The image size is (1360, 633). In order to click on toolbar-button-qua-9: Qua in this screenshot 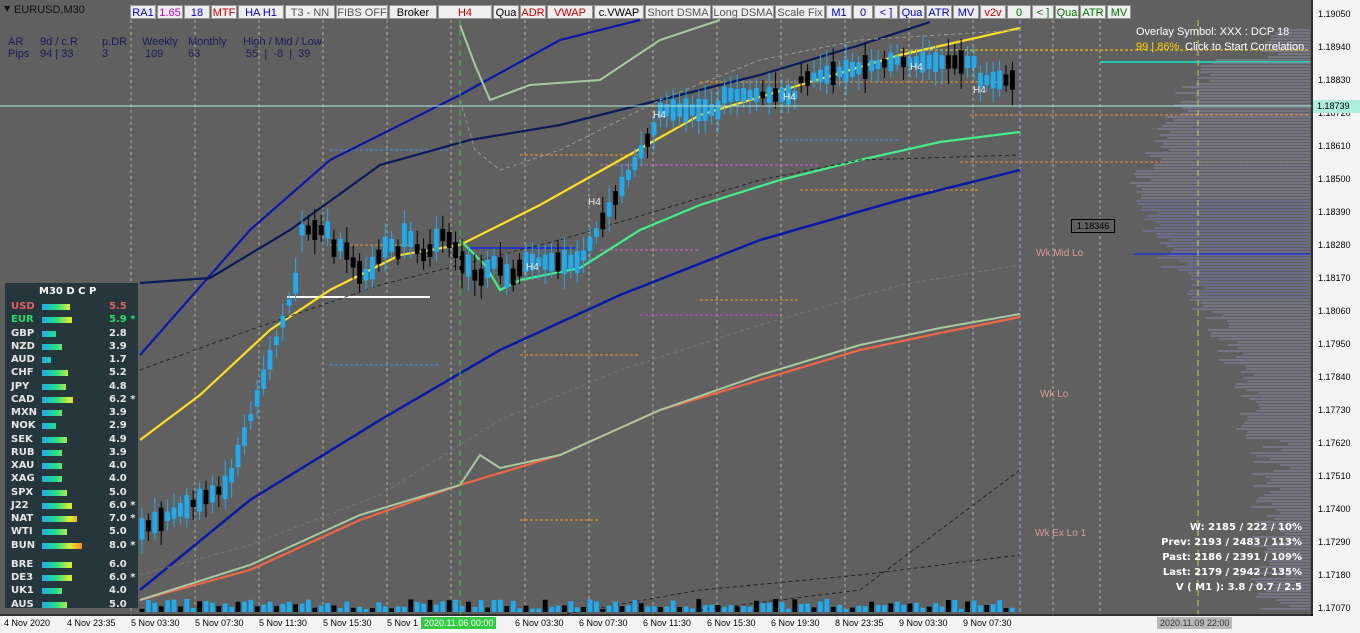, I will do `click(506, 12)`.